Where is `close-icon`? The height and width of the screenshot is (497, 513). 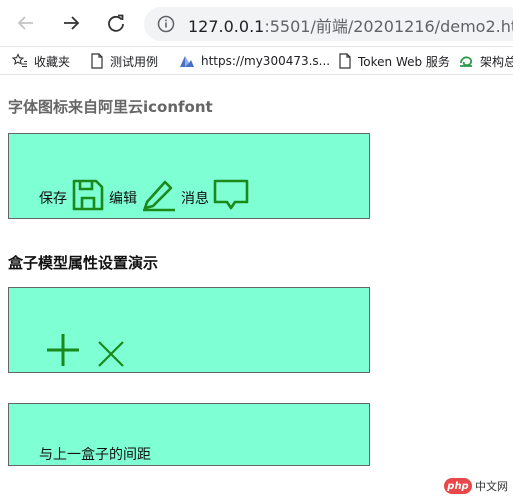
close-icon is located at coordinates (111, 354).